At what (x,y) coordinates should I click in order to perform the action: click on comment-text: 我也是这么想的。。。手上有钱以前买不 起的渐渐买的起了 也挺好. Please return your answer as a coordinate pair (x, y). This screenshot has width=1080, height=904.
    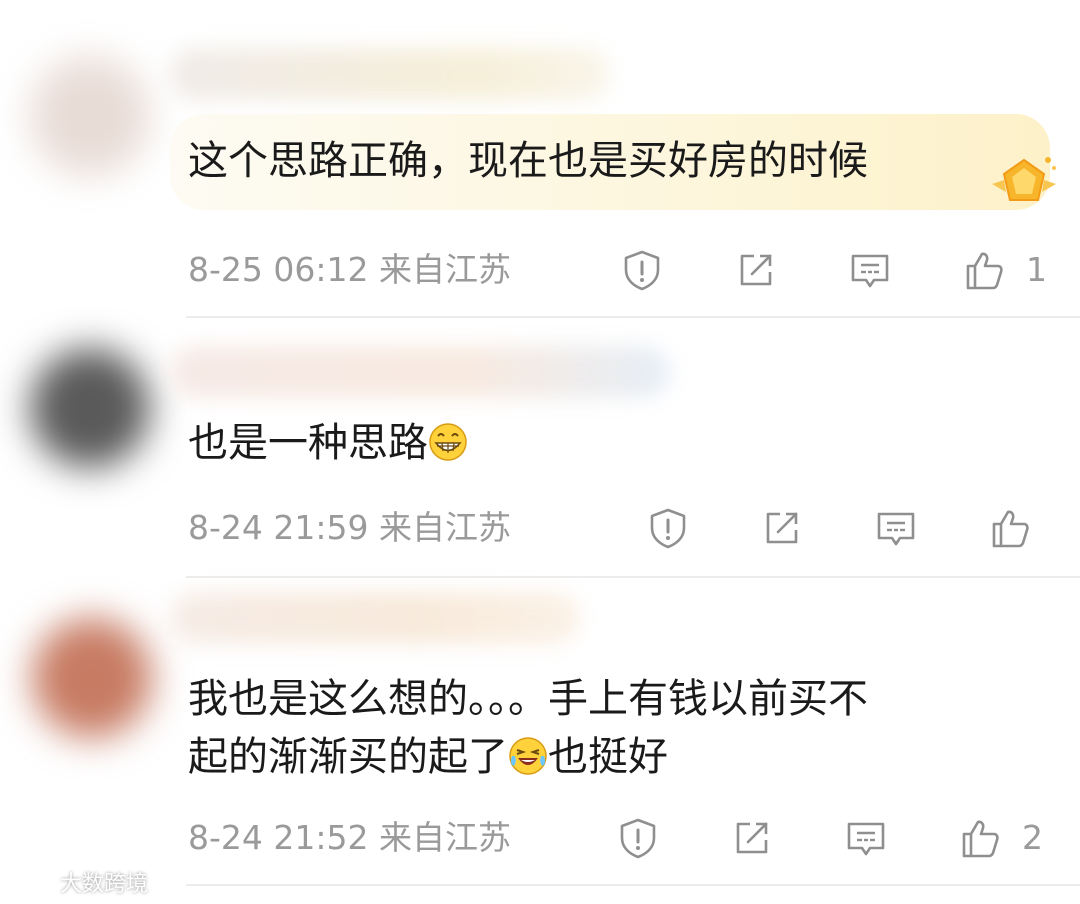
    Looking at the image, I should click on (528, 728).